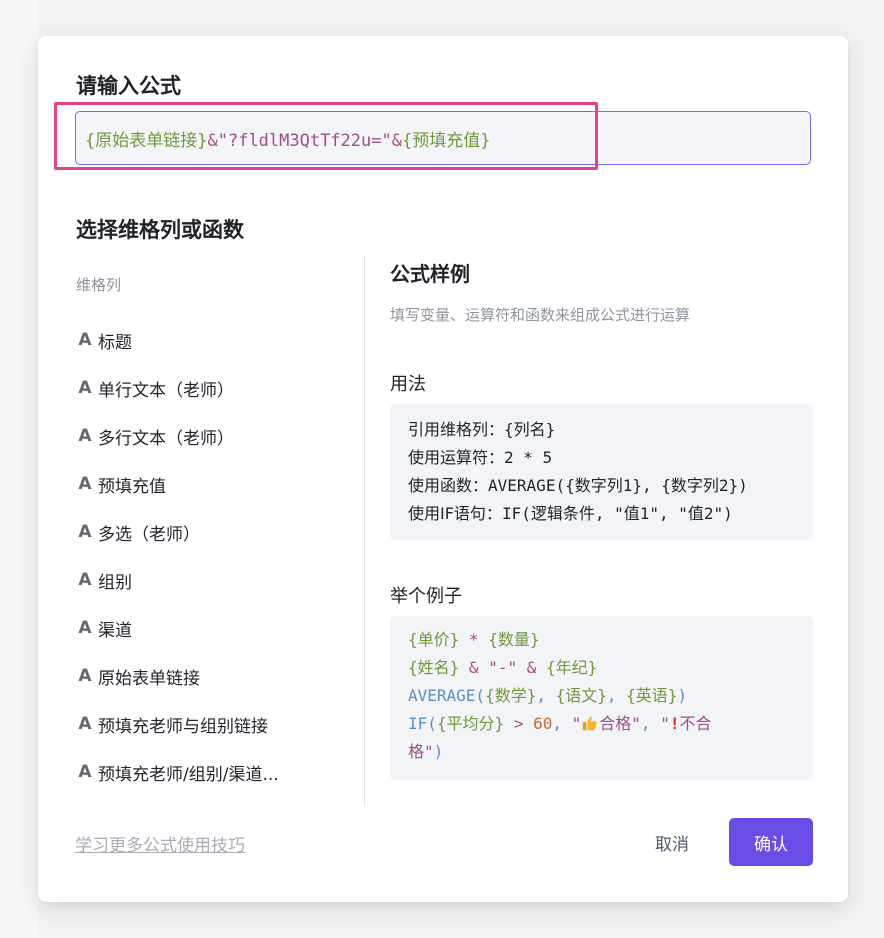 Image resolution: width=884 pixels, height=938 pixels. I want to click on usage-title: 用法, so click(408, 384).